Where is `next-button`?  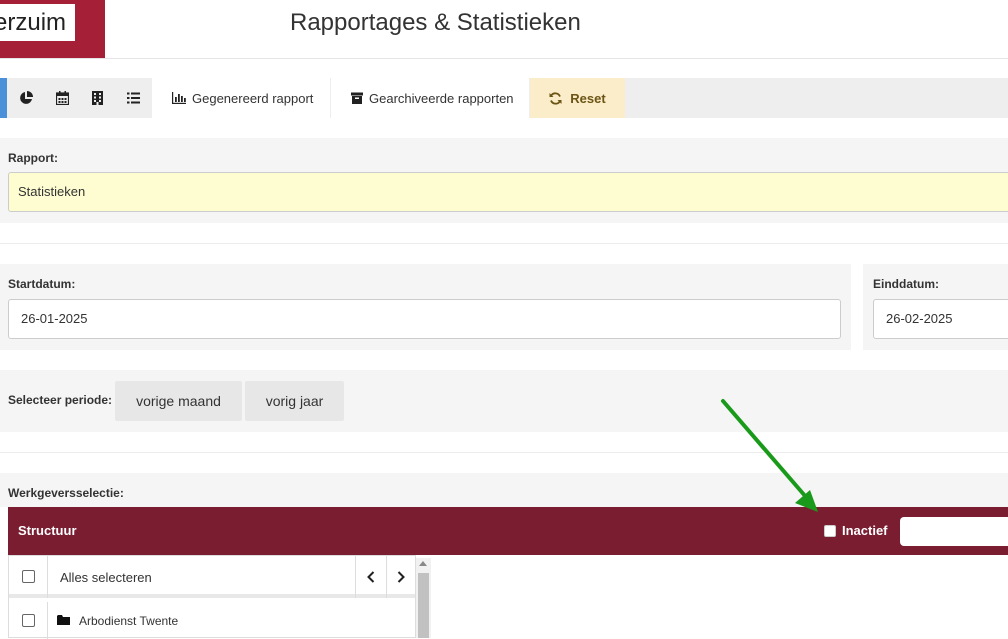 next-button is located at coordinates (401, 577).